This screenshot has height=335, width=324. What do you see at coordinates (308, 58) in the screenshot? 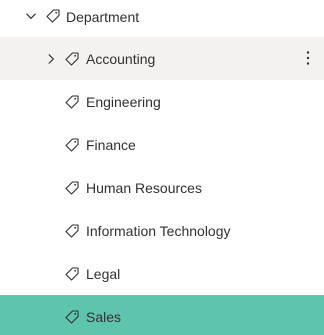
I see `more-options-icon` at bounding box center [308, 58].